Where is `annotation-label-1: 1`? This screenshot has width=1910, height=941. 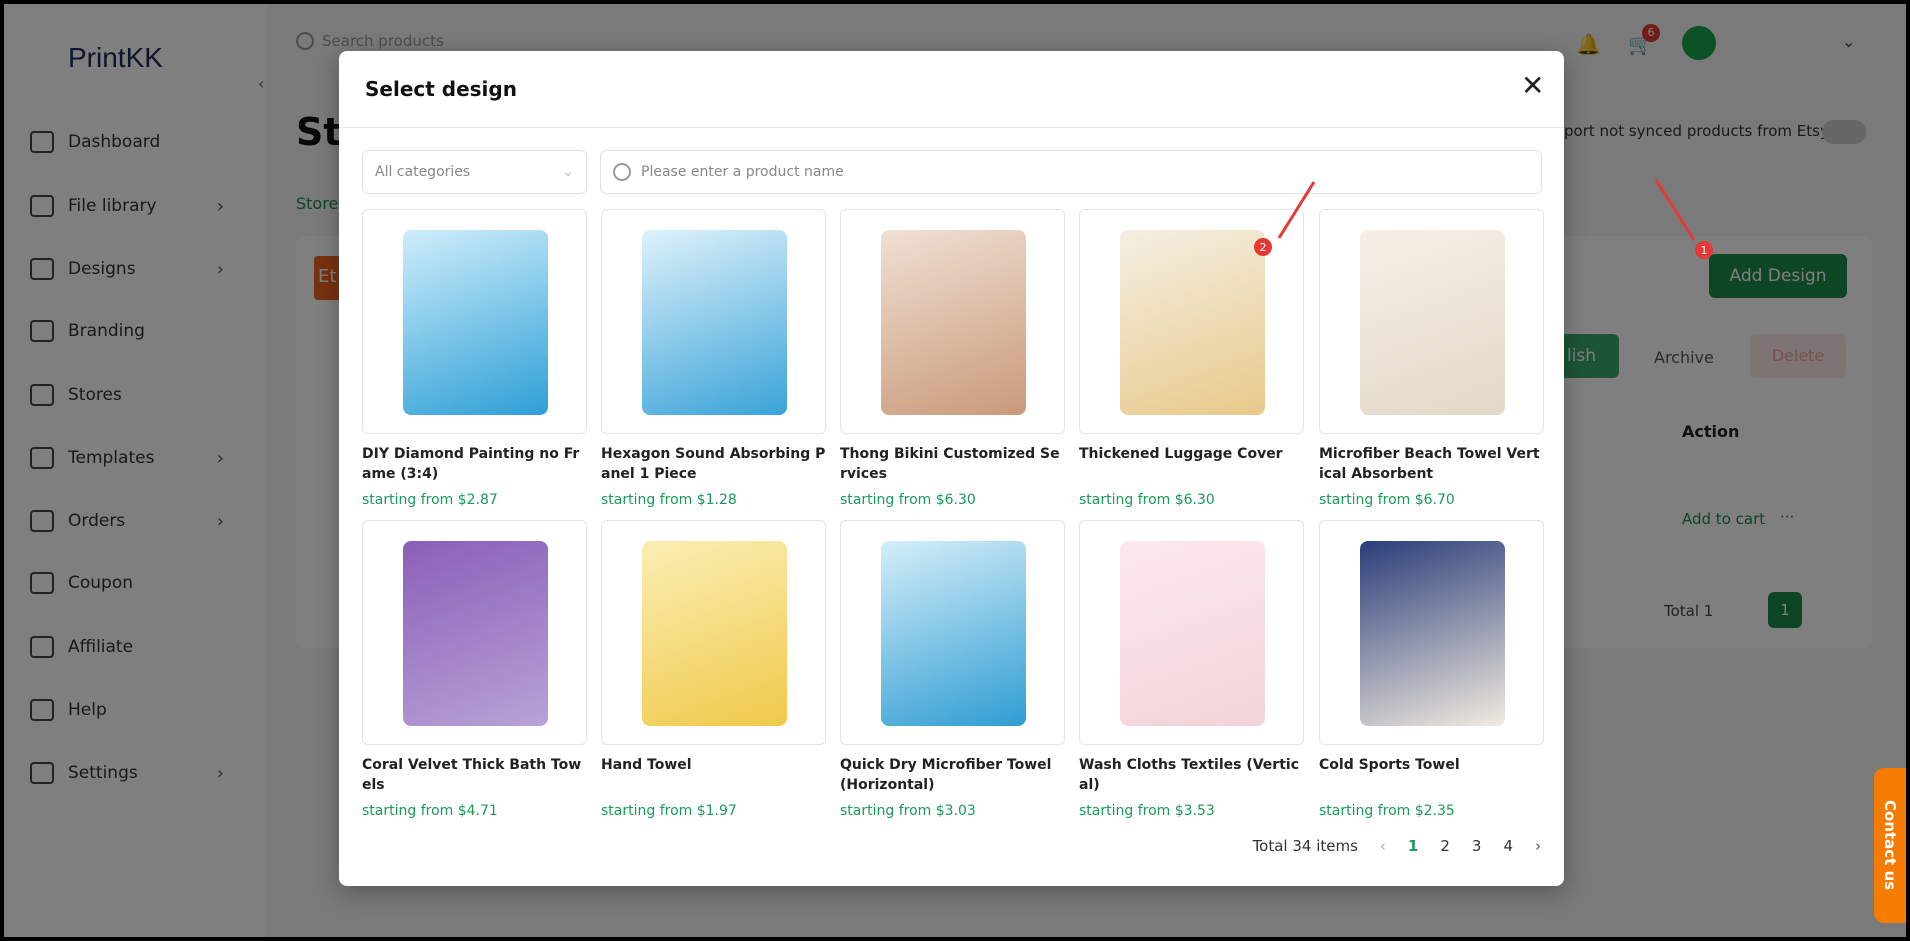
annotation-label-1: 1 is located at coordinates (1704, 250).